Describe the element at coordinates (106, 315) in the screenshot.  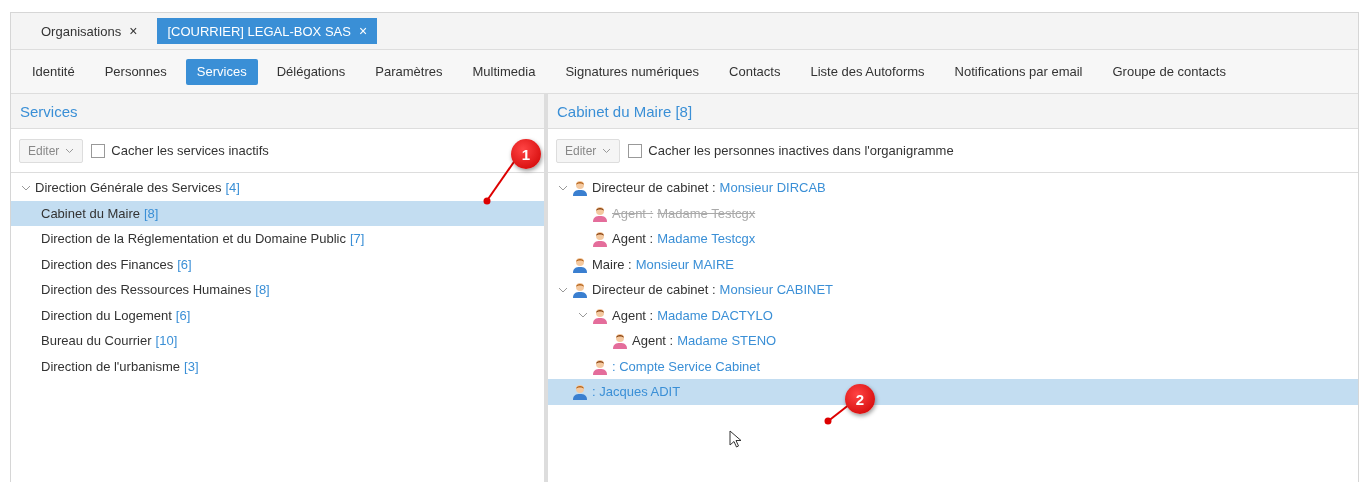
I see `service-name: Direction du Logement` at that location.